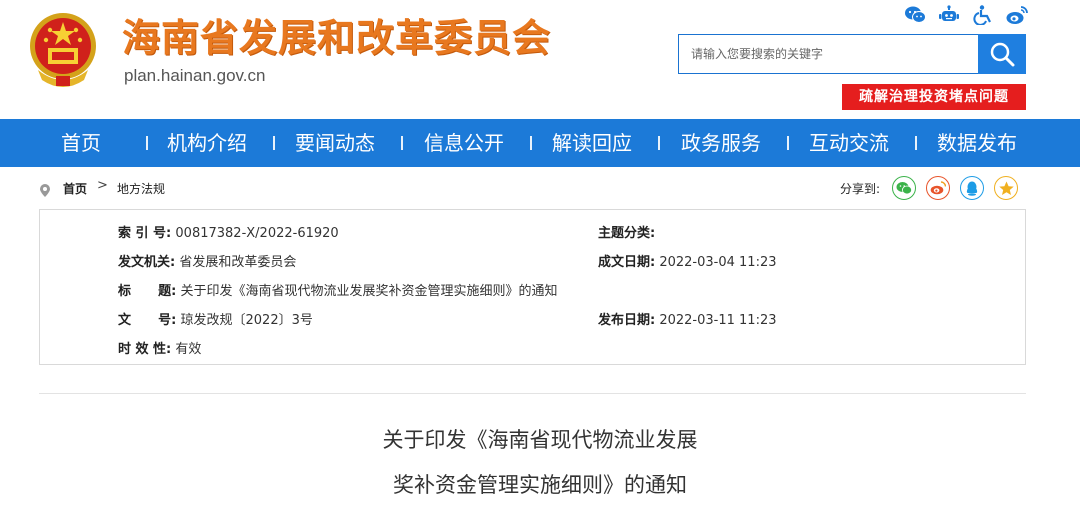 The height and width of the screenshot is (519, 1080). What do you see at coordinates (627, 320) in the screenshot?
I see `publish-date-label: 发布日期:` at bounding box center [627, 320].